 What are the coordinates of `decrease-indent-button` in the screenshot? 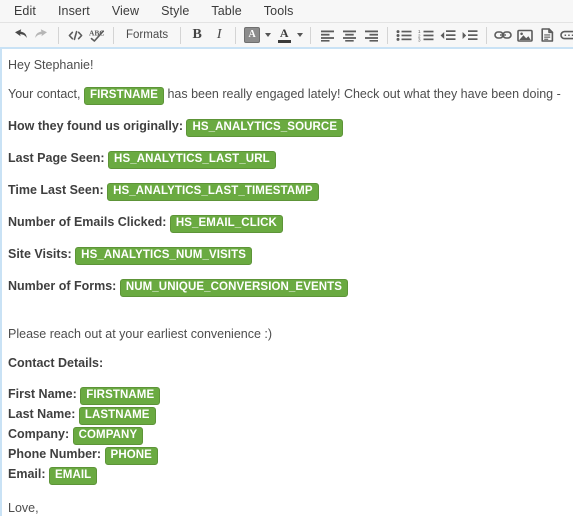 It's located at (448, 35).